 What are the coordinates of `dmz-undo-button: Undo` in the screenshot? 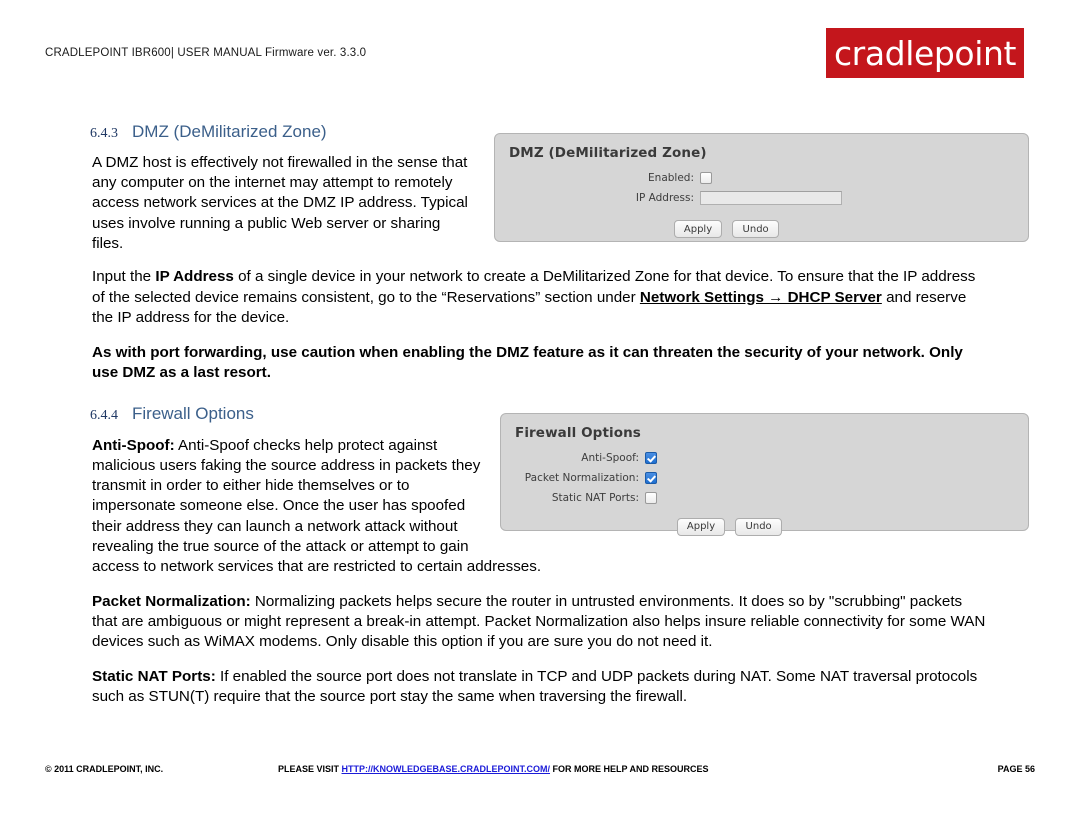 It's located at (756, 229).